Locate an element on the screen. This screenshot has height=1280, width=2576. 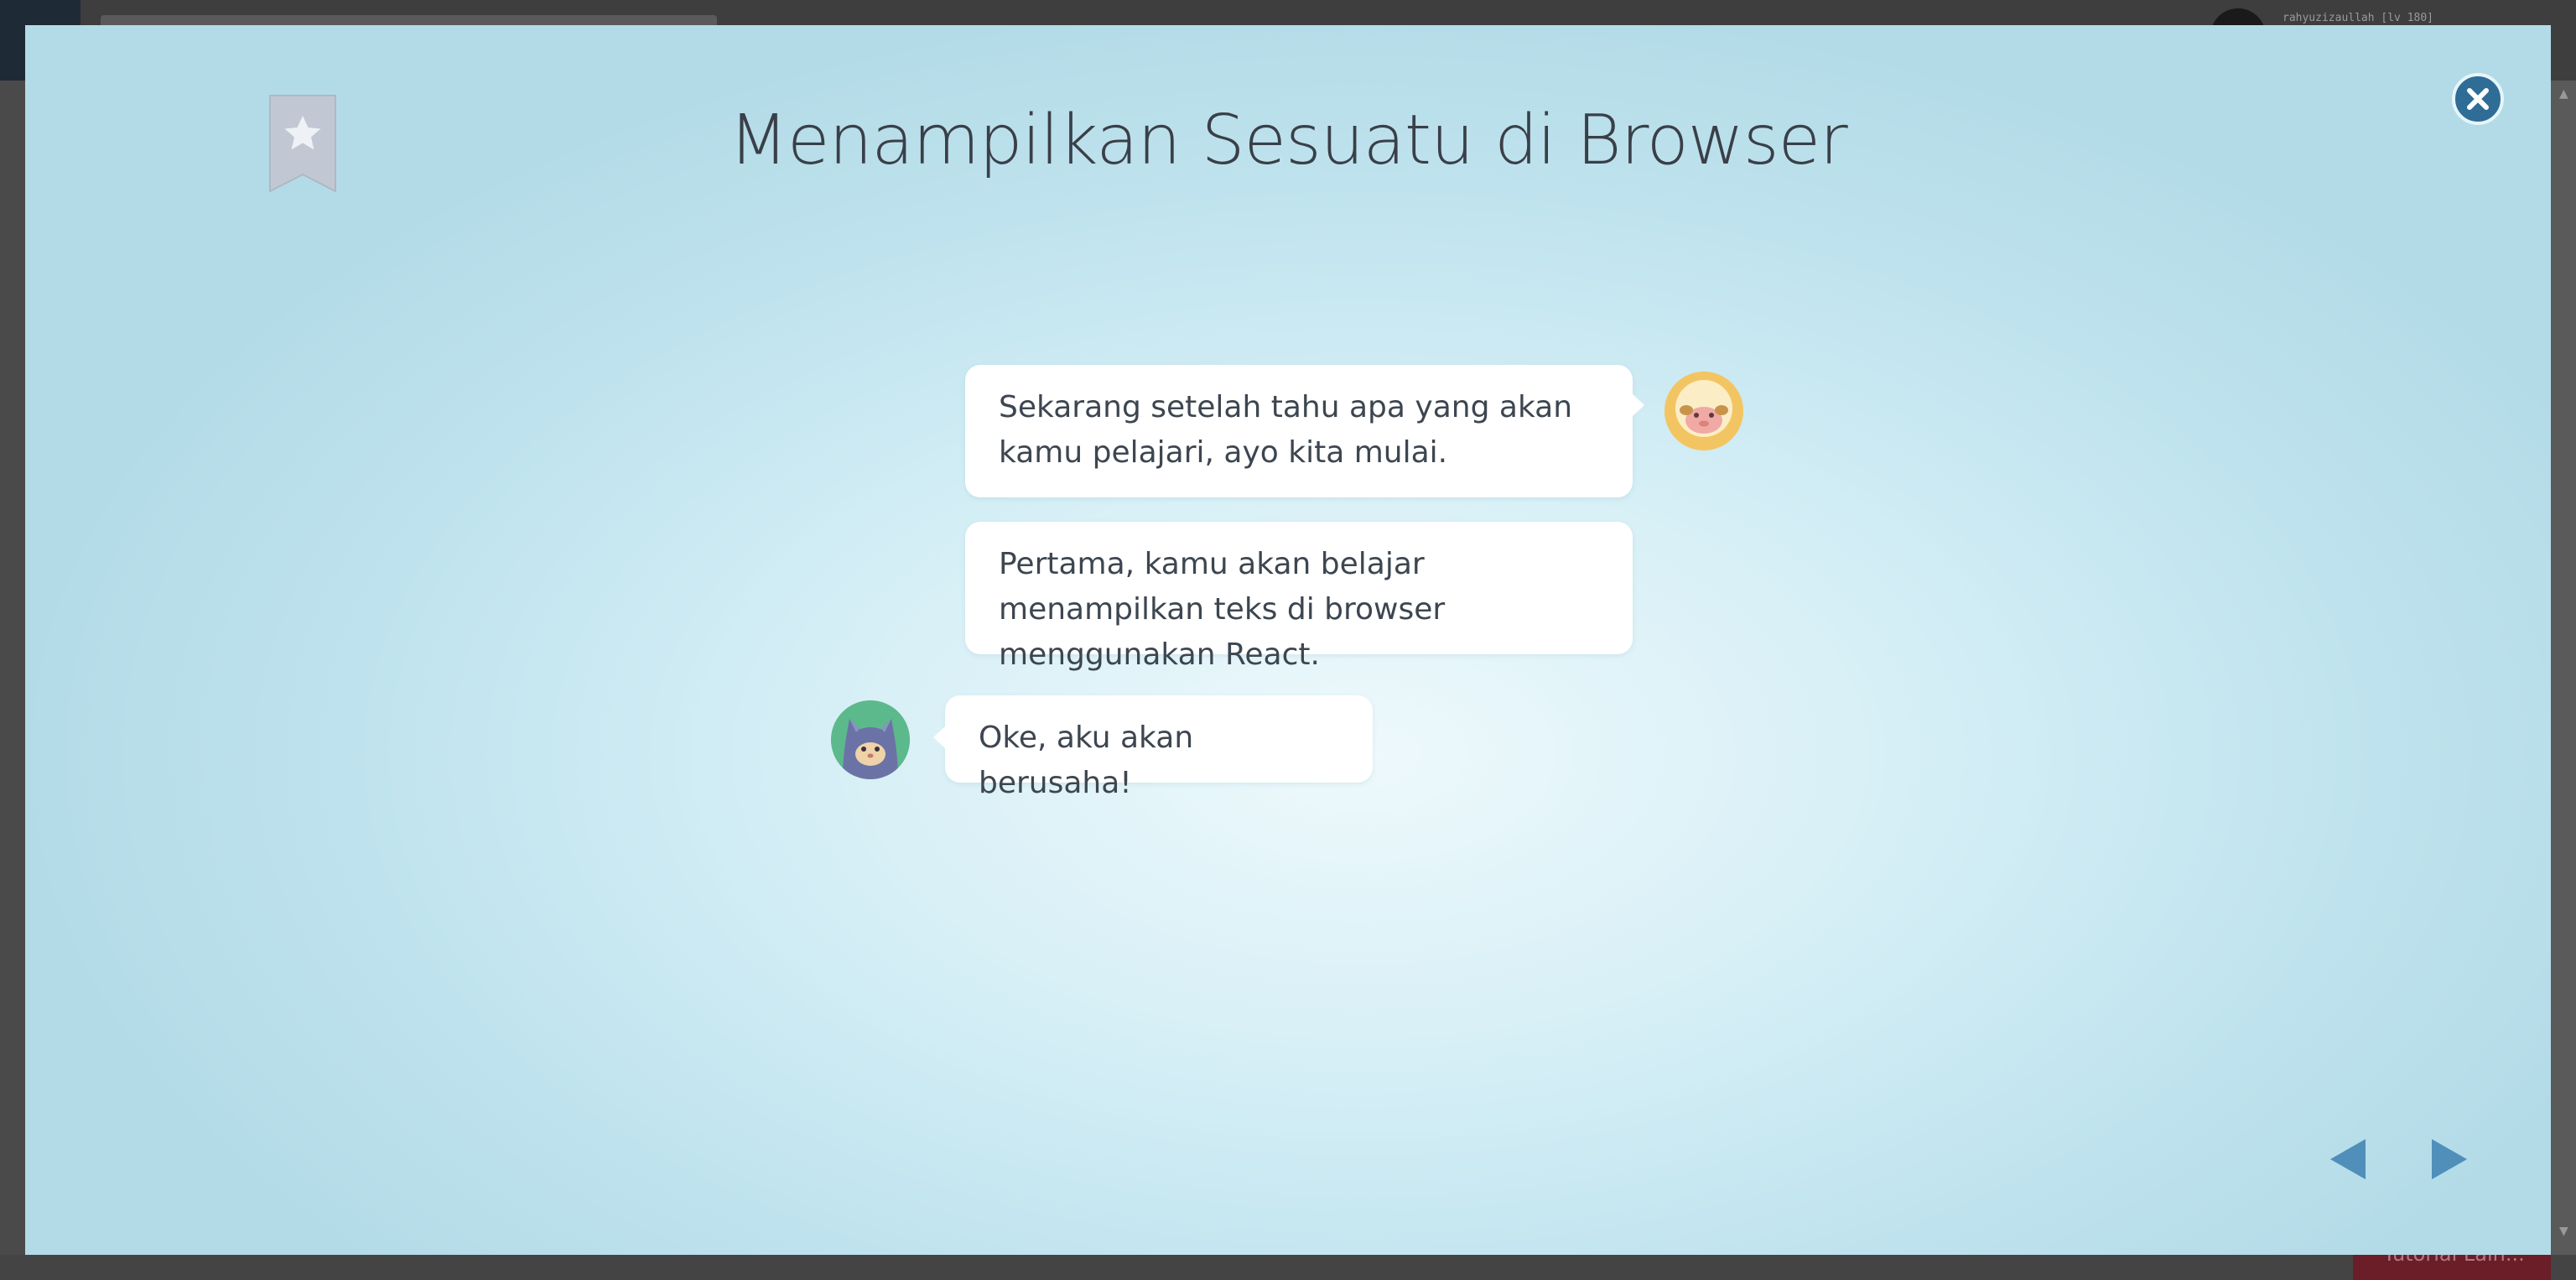
scroll-down-icon: ▼ is located at coordinates (2563, 1231).